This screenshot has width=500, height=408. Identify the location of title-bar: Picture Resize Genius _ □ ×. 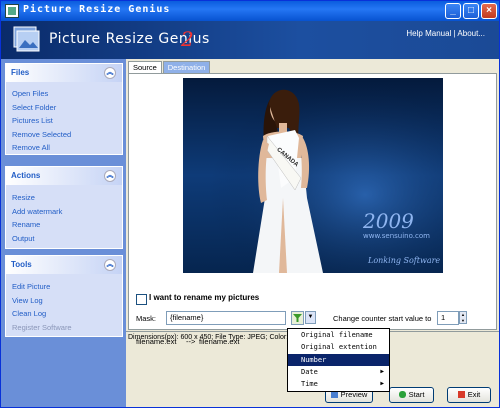
(250, 11).